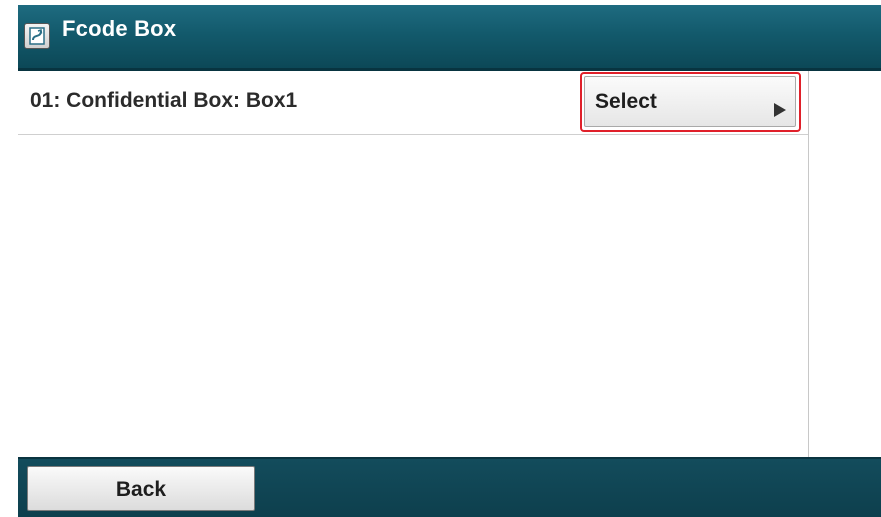  Describe the element at coordinates (690, 101) in the screenshot. I see `select-button: Select` at that location.